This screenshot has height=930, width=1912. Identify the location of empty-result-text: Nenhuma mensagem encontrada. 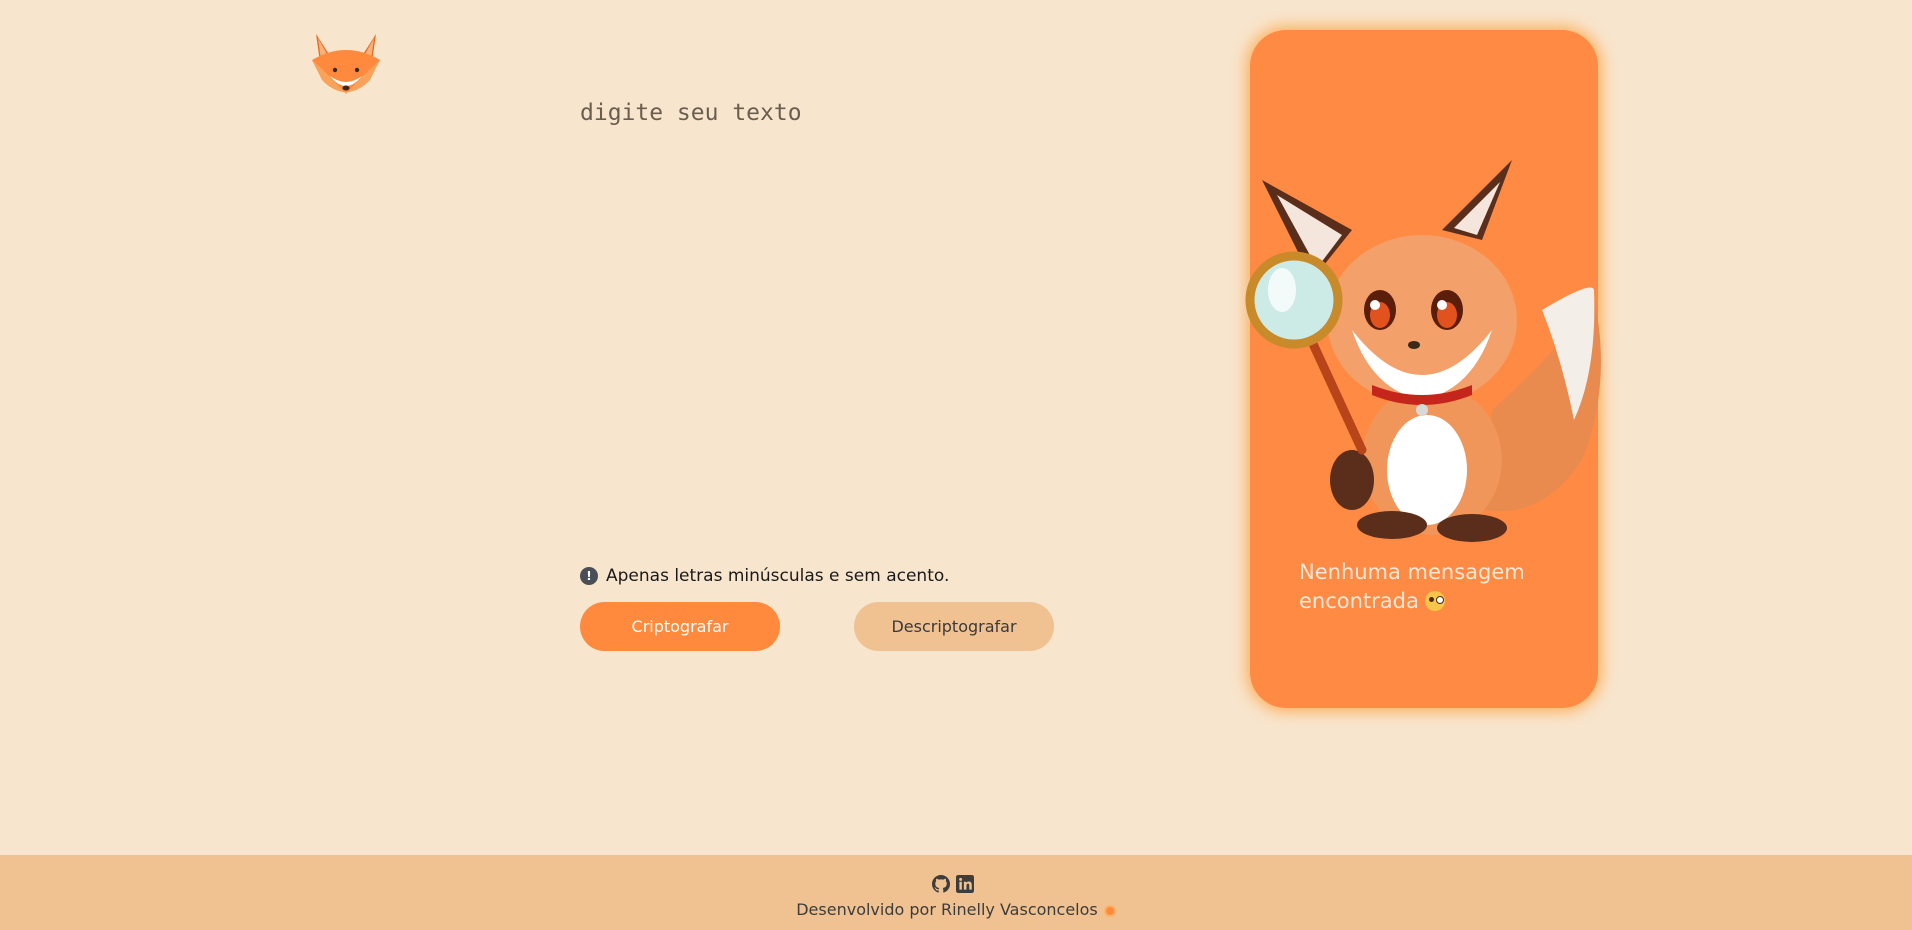
(1412, 586).